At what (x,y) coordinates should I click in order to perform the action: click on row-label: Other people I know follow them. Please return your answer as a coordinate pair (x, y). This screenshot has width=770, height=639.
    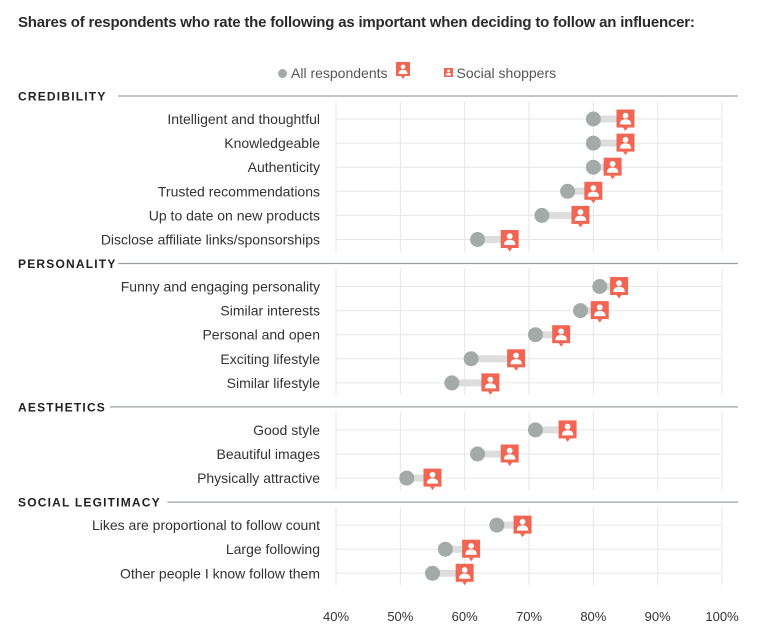
    Looking at the image, I should click on (220, 573).